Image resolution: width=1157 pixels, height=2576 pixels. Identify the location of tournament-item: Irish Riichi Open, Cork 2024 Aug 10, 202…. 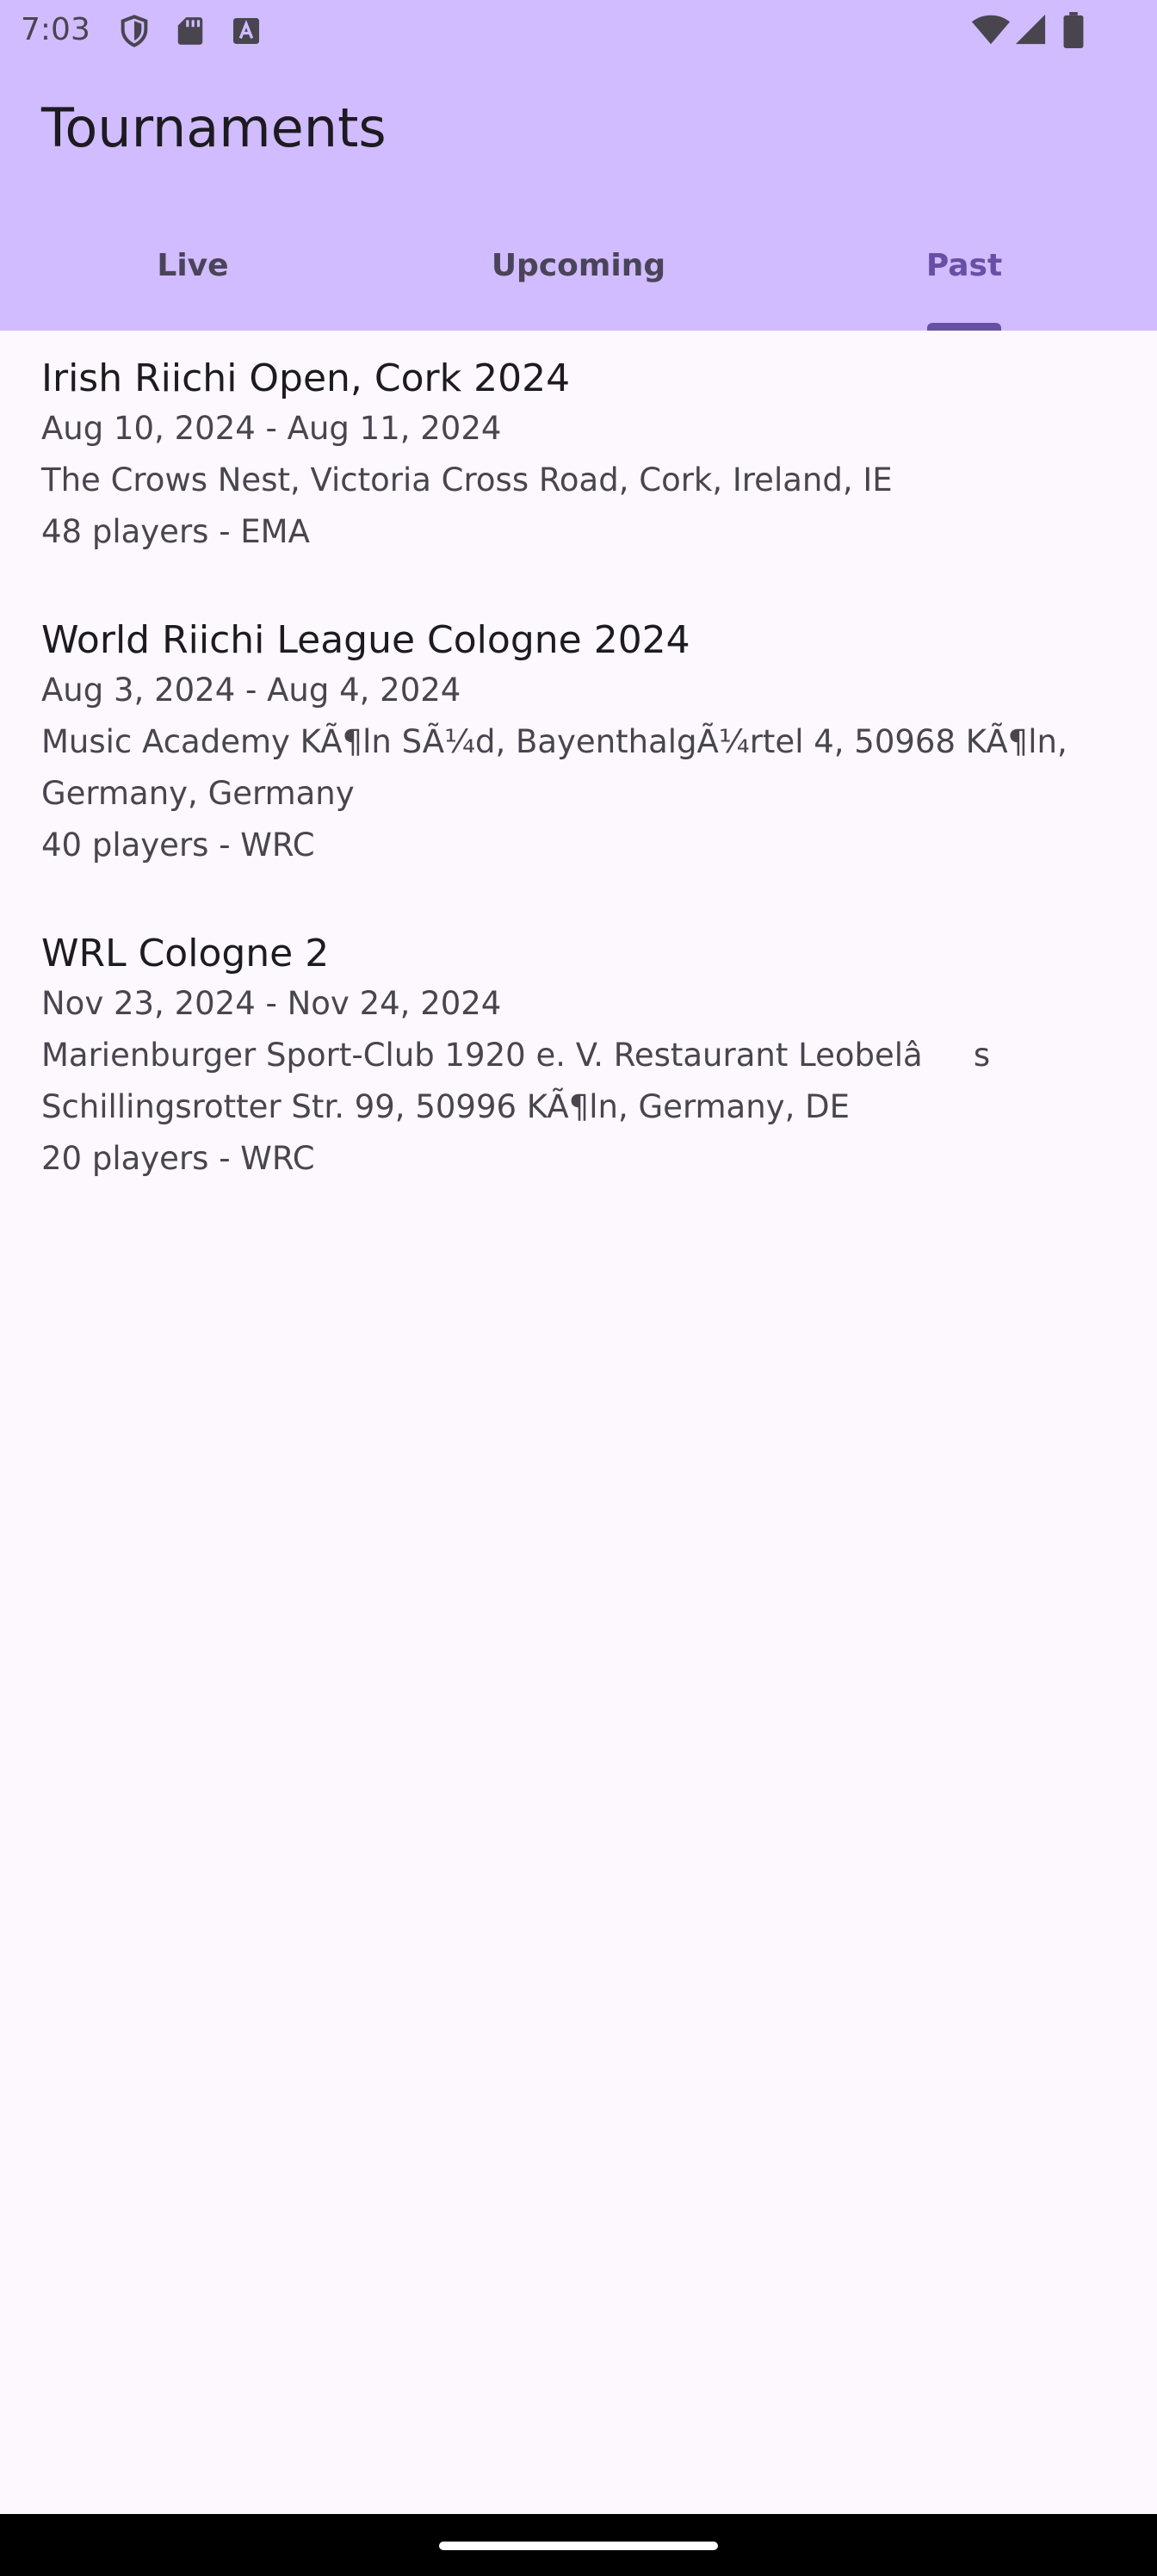
(579, 445).